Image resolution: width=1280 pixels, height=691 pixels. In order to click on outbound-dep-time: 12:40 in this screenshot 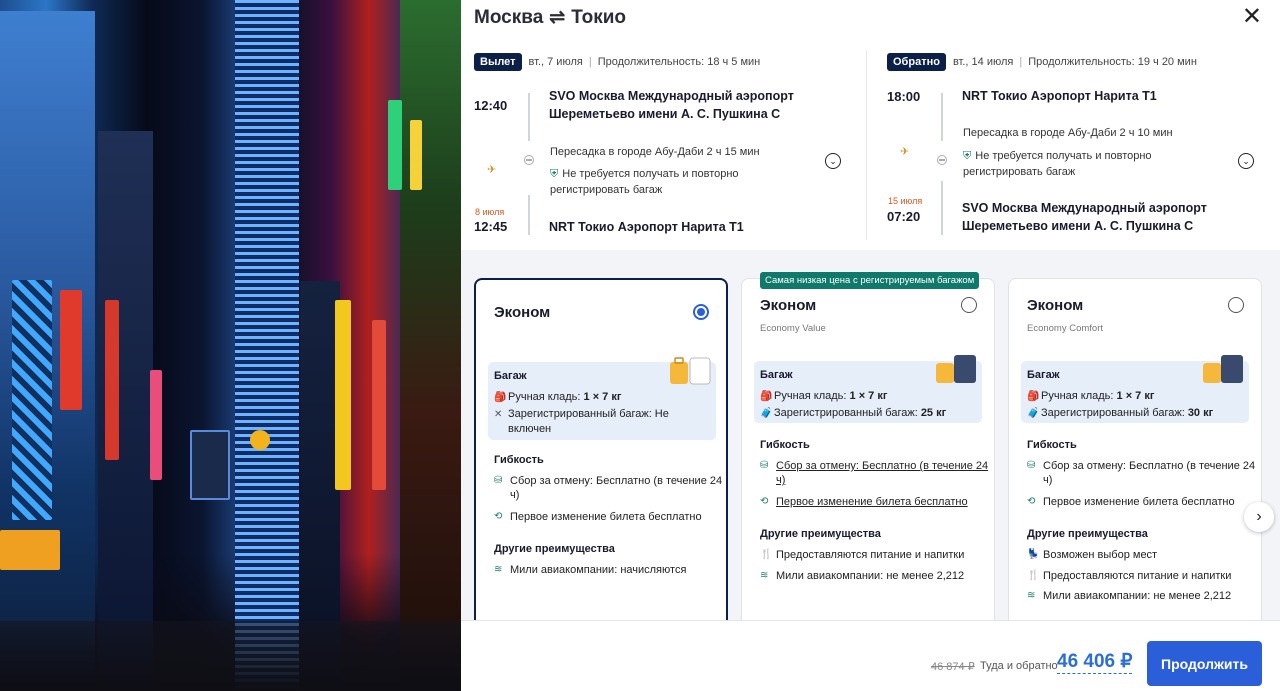, I will do `click(491, 105)`.